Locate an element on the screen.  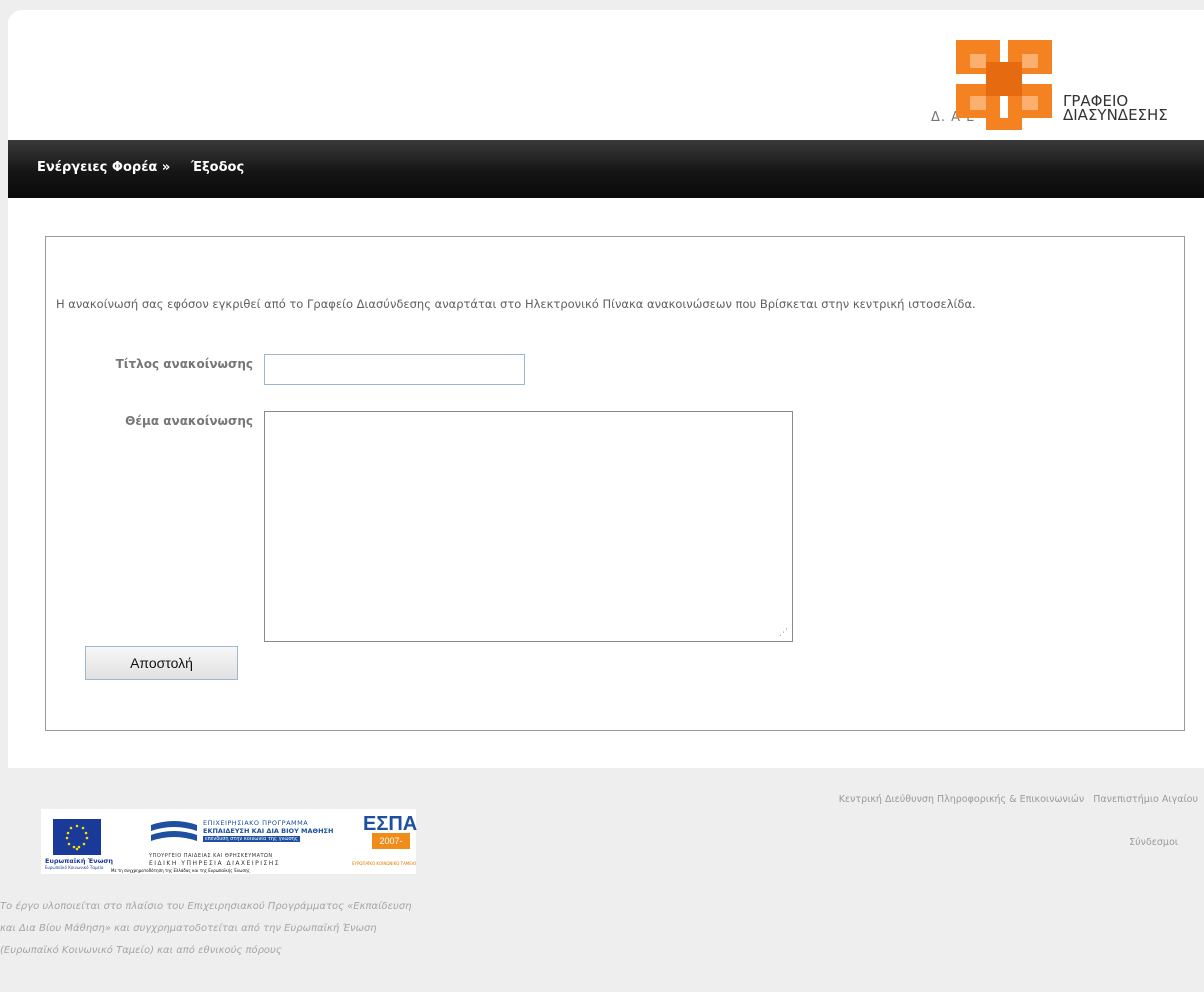
logo-icon is located at coordinates (1008, 85).